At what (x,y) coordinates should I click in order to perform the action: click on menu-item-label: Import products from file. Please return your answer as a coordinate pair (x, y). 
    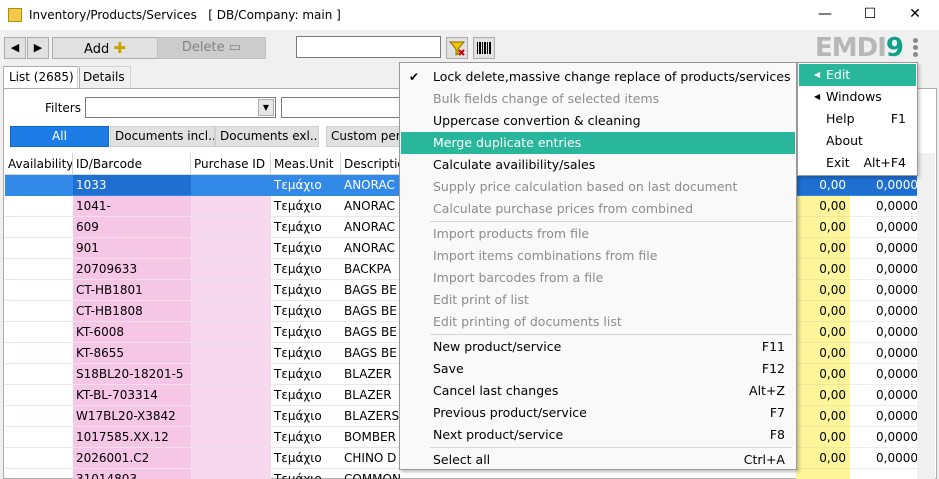
    Looking at the image, I should click on (511, 233).